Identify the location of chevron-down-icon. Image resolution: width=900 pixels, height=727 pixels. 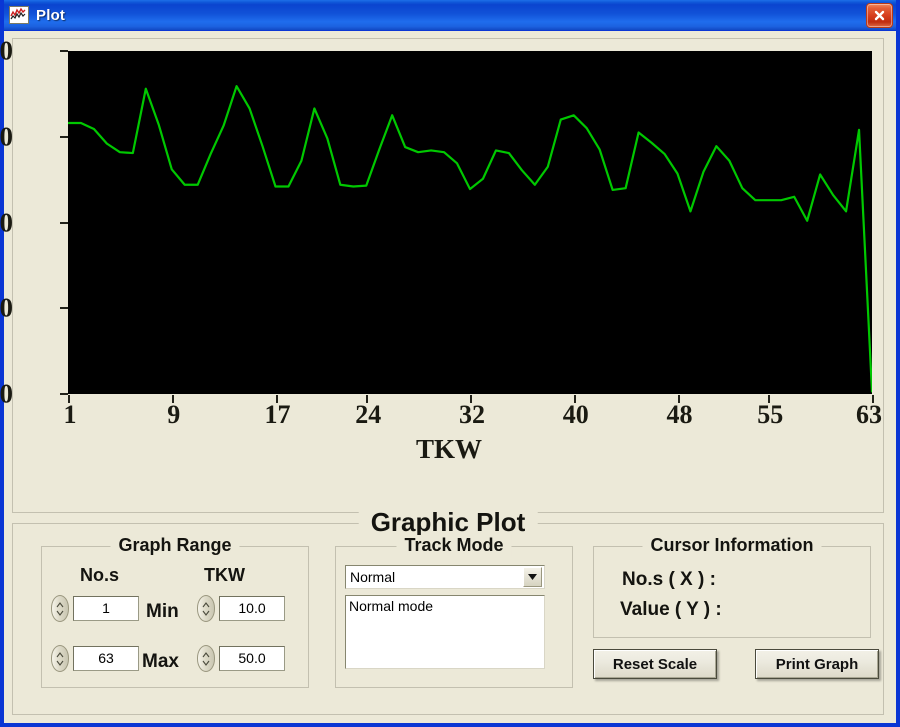
(532, 577).